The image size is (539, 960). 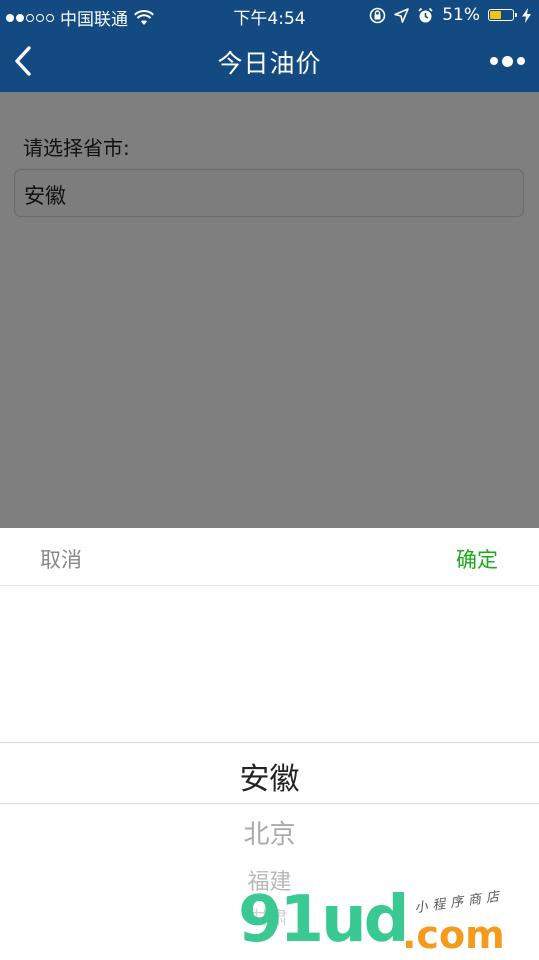 I want to click on navigation-bar: 今日油价, so click(x=269, y=61).